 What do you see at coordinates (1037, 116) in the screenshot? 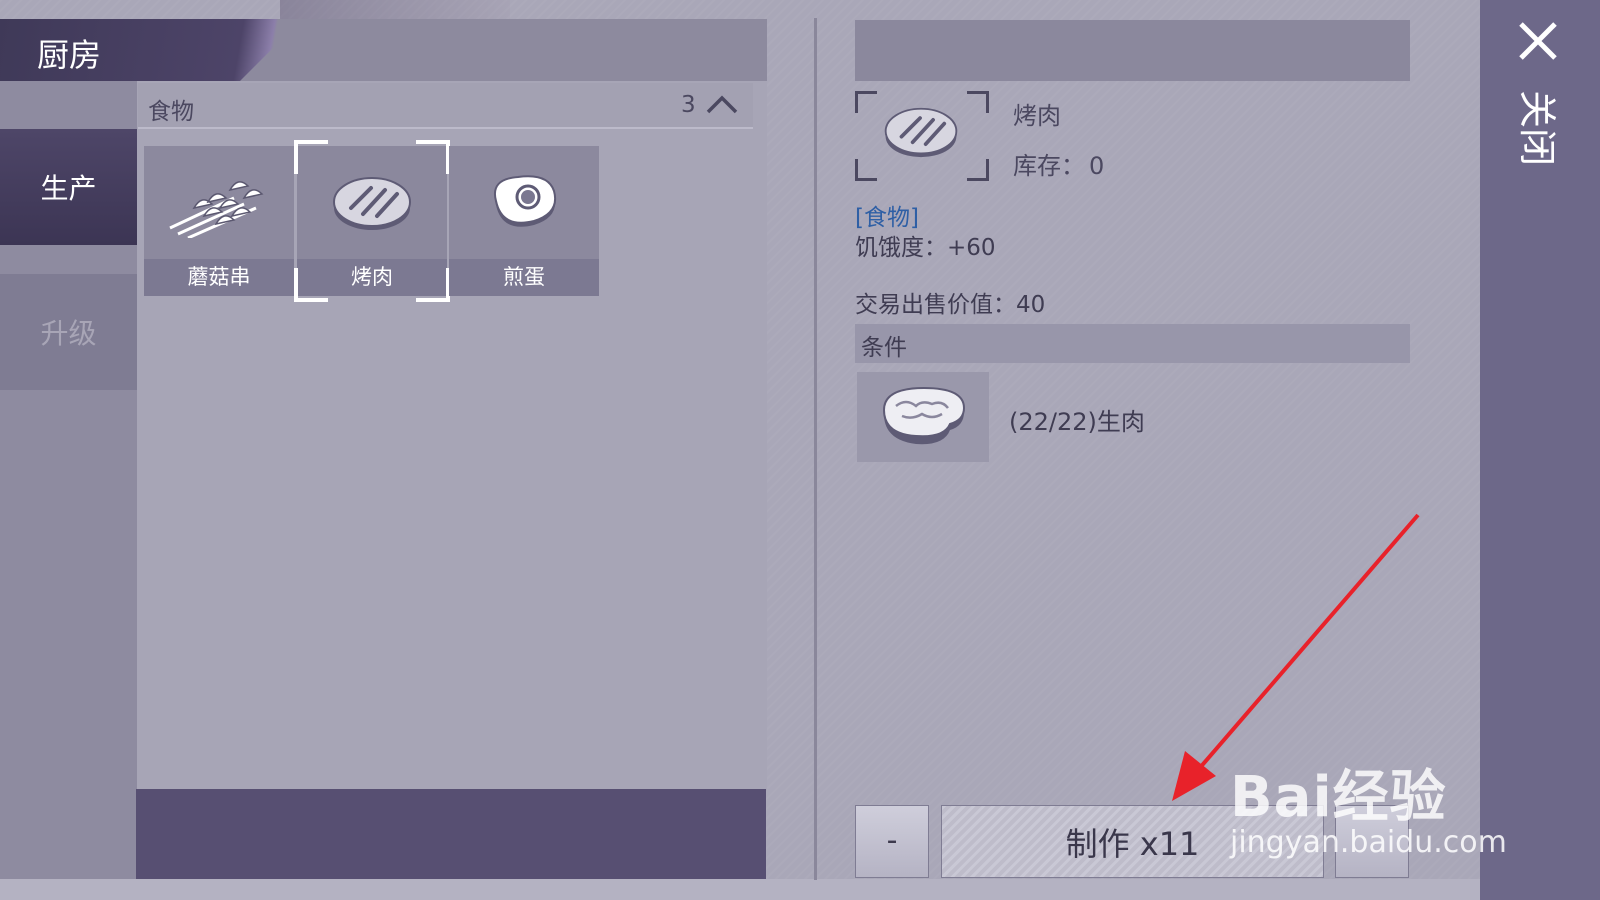
I see `detail-item-name: 烤肉` at bounding box center [1037, 116].